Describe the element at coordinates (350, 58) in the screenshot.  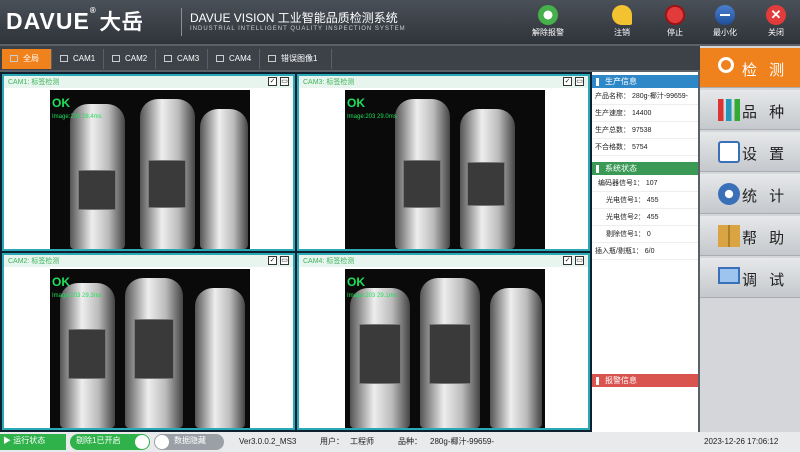
I see `camera-tab-bar: 全局 CAM1 CAM2 CAM3 CAM4 错误图像1` at that location.